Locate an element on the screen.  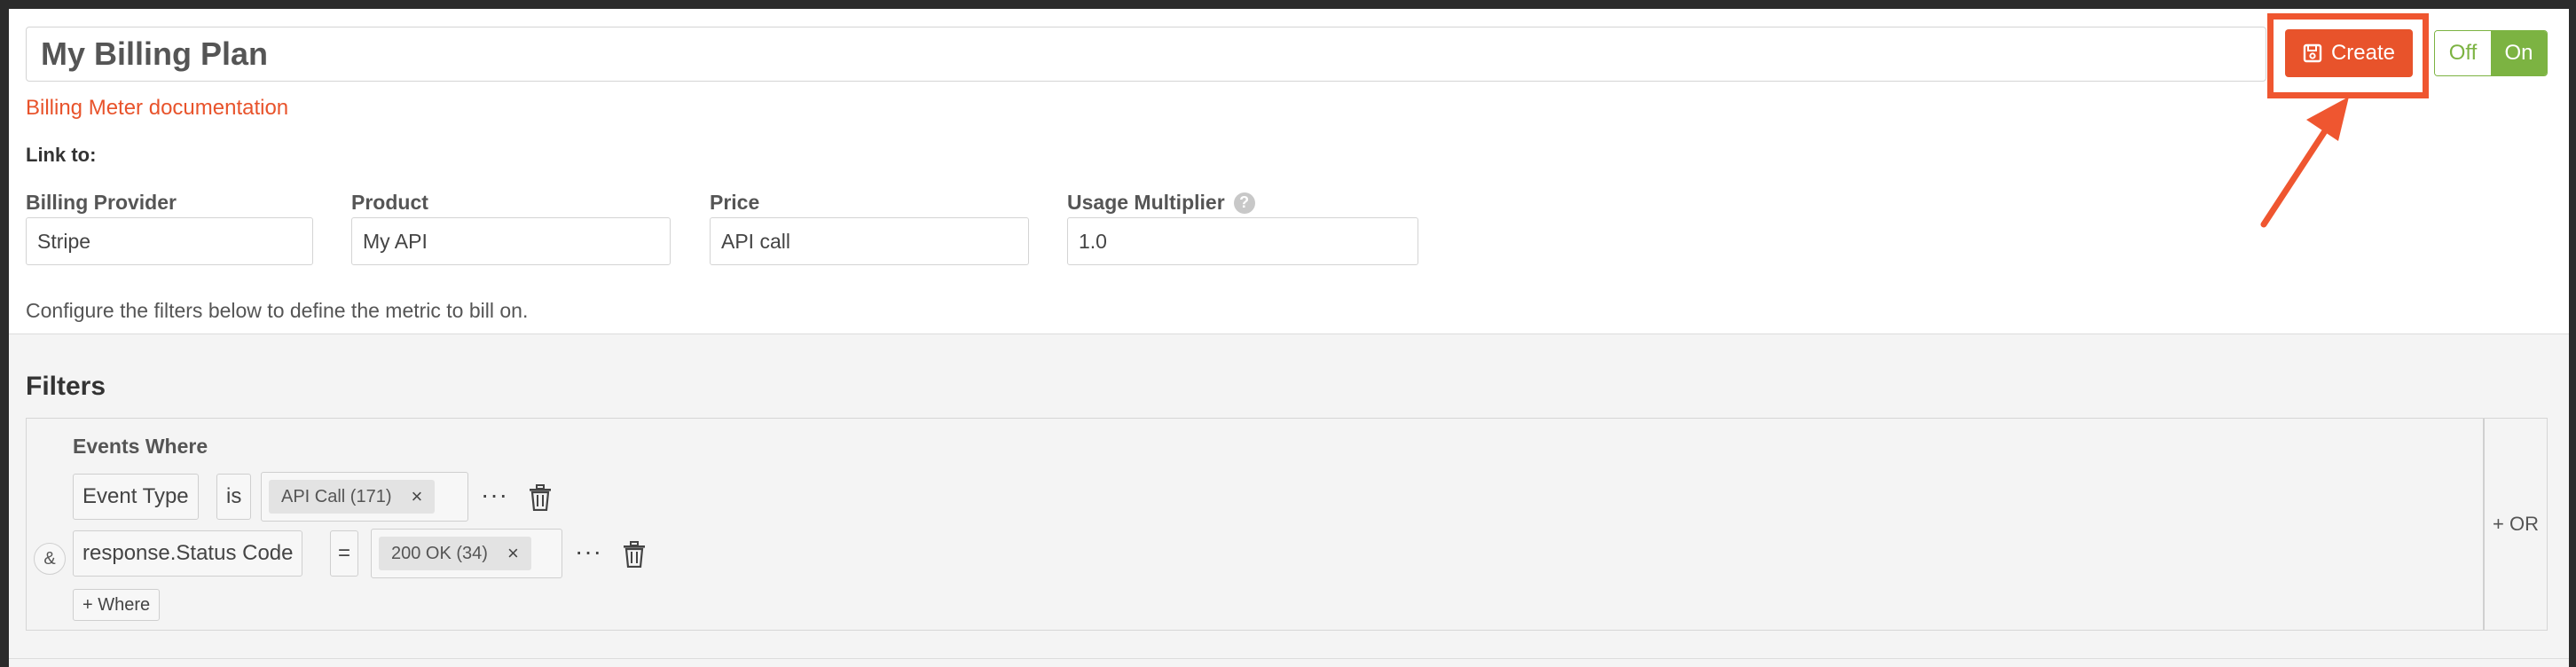
condition-value-box: API Call (171) × is located at coordinates (364, 497).